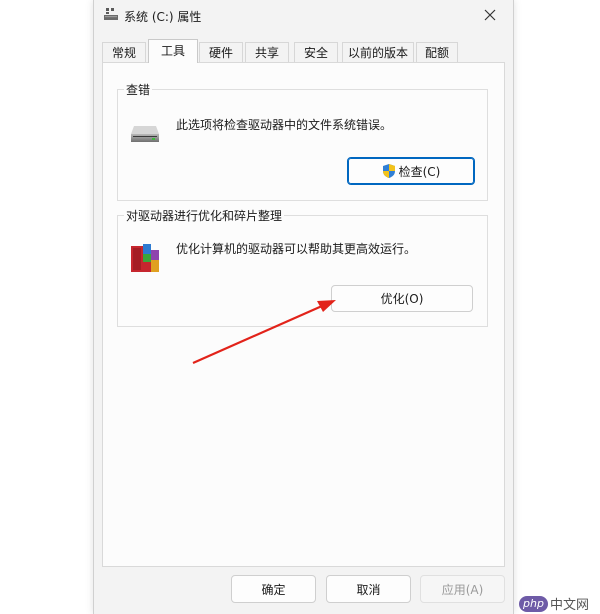 The width and height of the screenshot is (600, 614). What do you see at coordinates (163, 17) in the screenshot?
I see `window-title: 系统 (C:) 属性` at bounding box center [163, 17].